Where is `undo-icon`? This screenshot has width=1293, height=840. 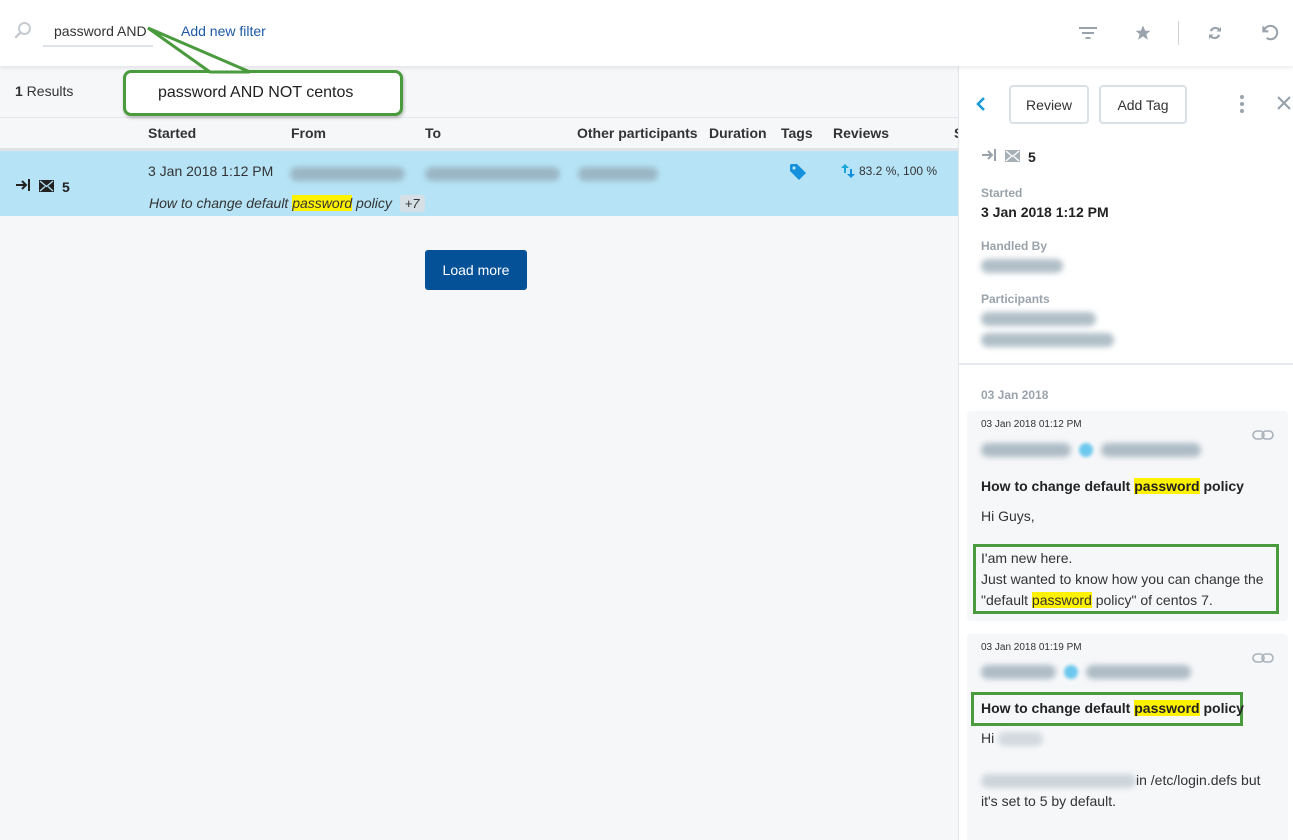 undo-icon is located at coordinates (1270, 33).